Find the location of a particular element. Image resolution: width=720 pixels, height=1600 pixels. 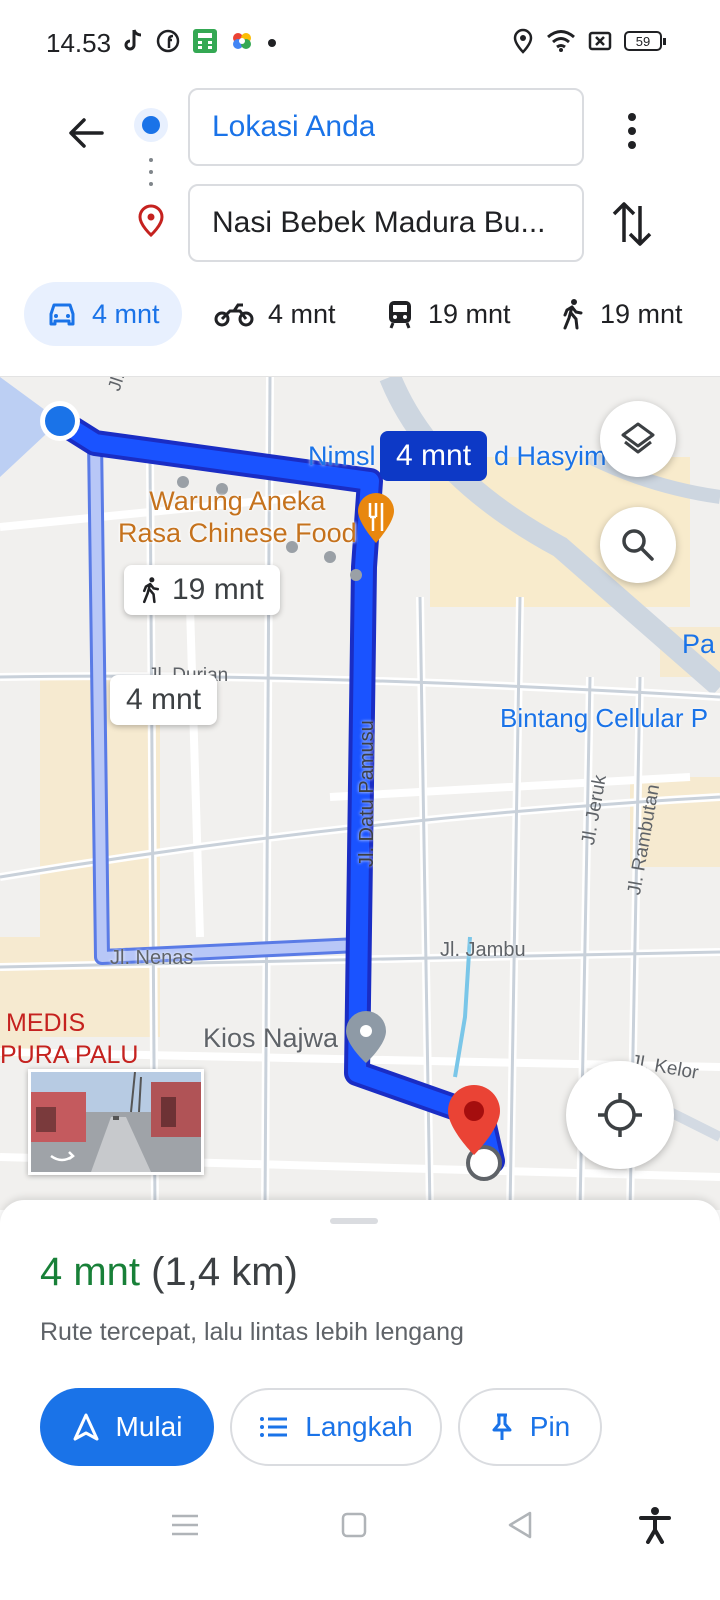

navigation-arrow-icon is located at coordinates (86, 1427).